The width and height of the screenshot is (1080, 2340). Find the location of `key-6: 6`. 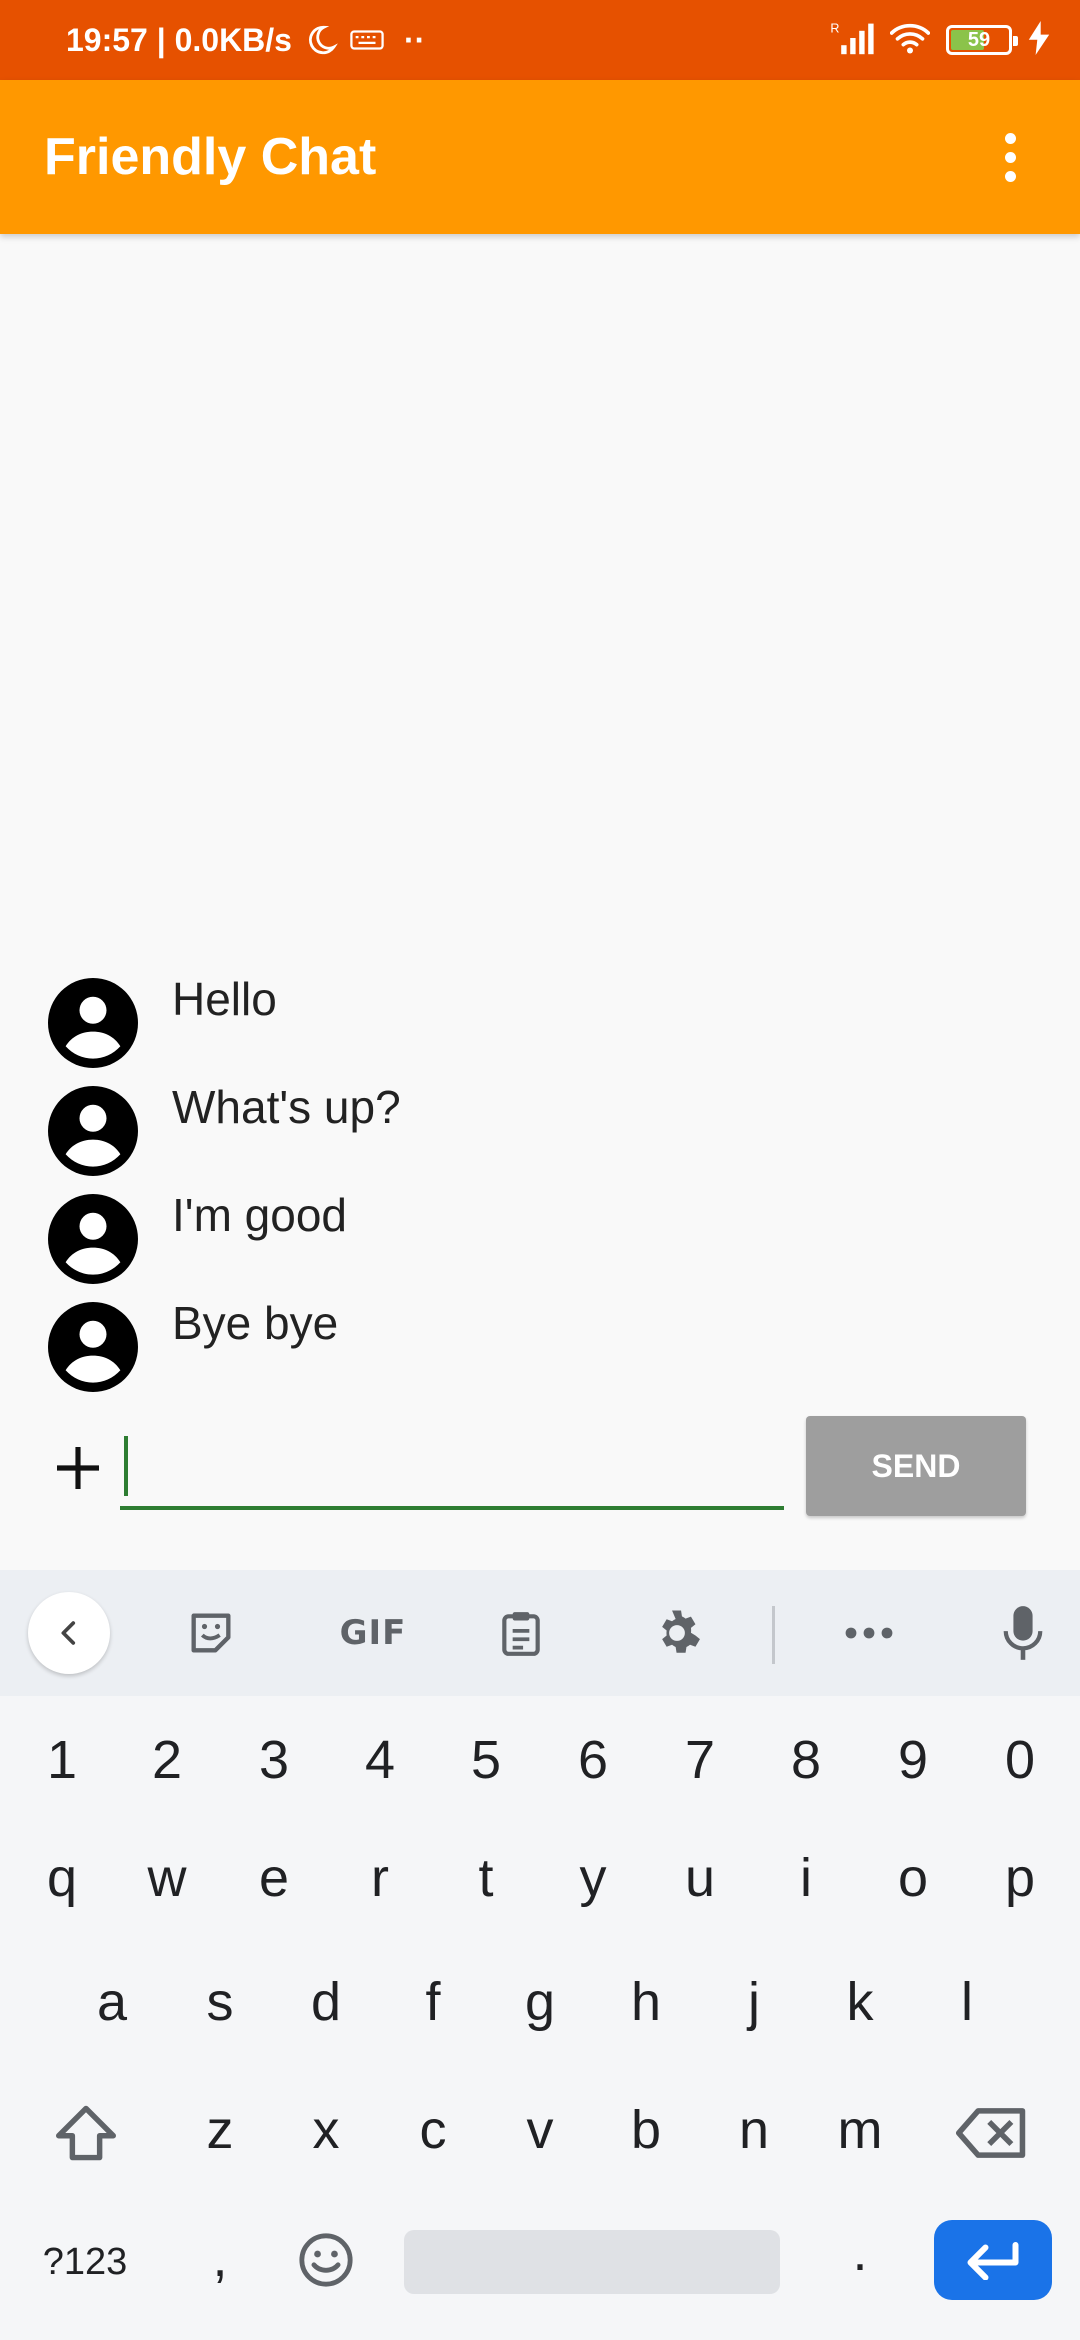

key-6: 6 is located at coordinates (593, 1760).